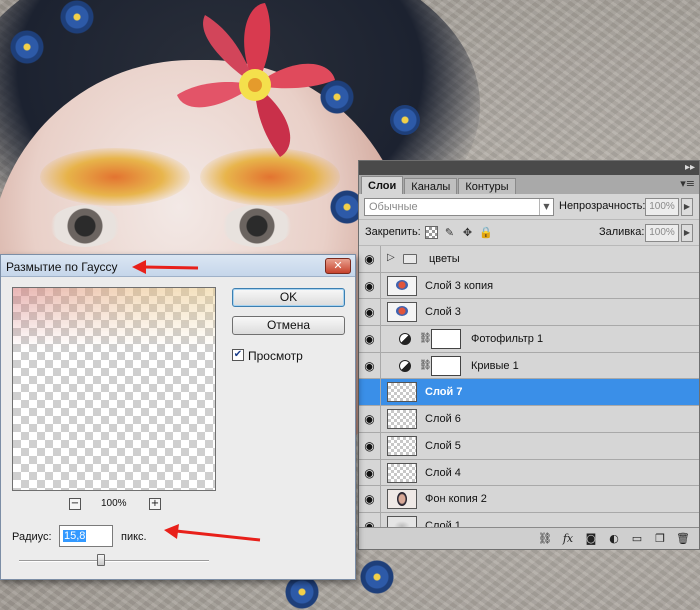 This screenshot has height=610, width=700. Describe the element at coordinates (165, 267) in the screenshot. I see `annotation-arrow-title` at that location.